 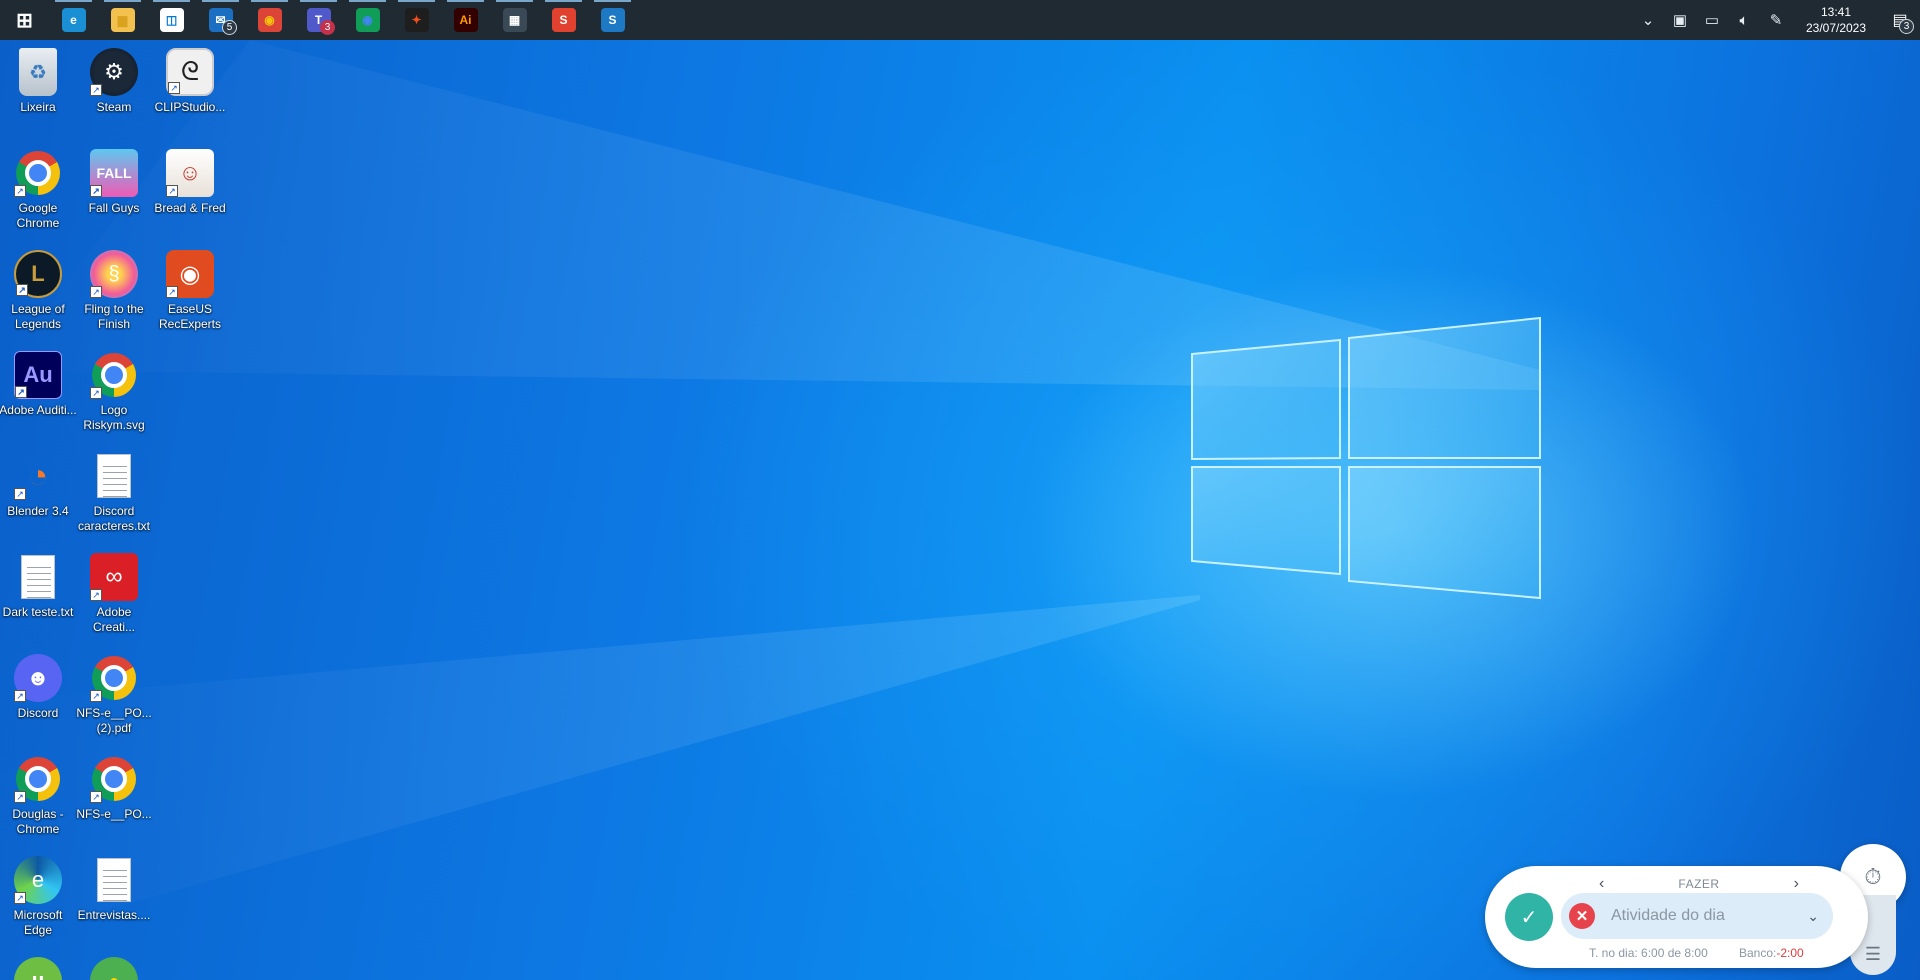 What do you see at coordinates (220, 20) in the screenshot?
I see `taskbar-button-mail: ✉ 5` at bounding box center [220, 20].